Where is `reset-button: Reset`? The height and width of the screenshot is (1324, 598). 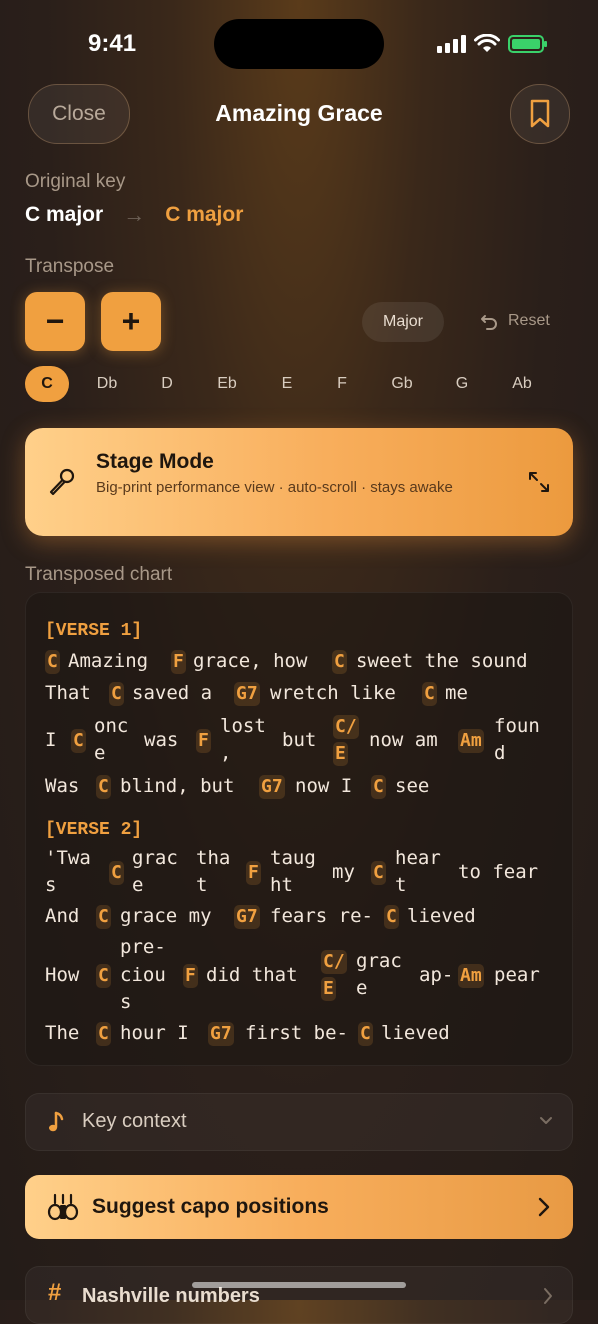 reset-button: Reset is located at coordinates (515, 321).